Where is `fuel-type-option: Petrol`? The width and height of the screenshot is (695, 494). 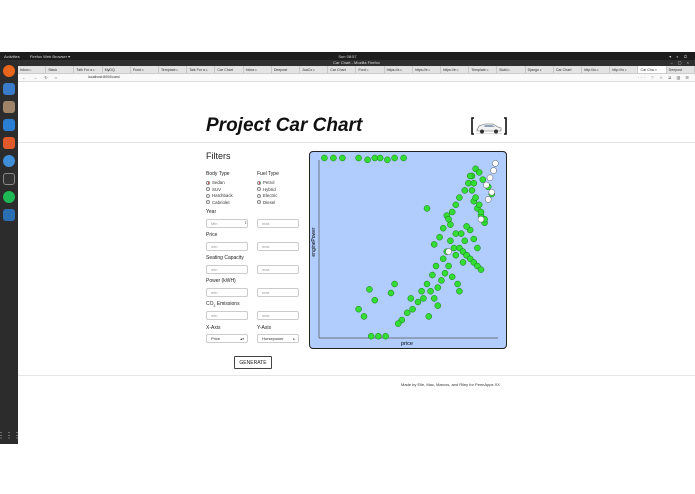 fuel-type-option: Petrol is located at coordinates (265, 182).